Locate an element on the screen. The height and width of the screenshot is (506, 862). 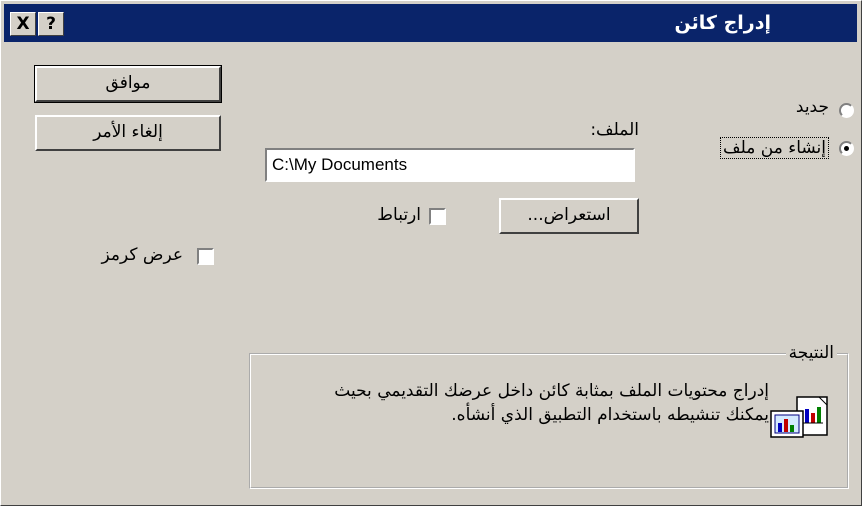
help-button: ? is located at coordinates (51, 24).